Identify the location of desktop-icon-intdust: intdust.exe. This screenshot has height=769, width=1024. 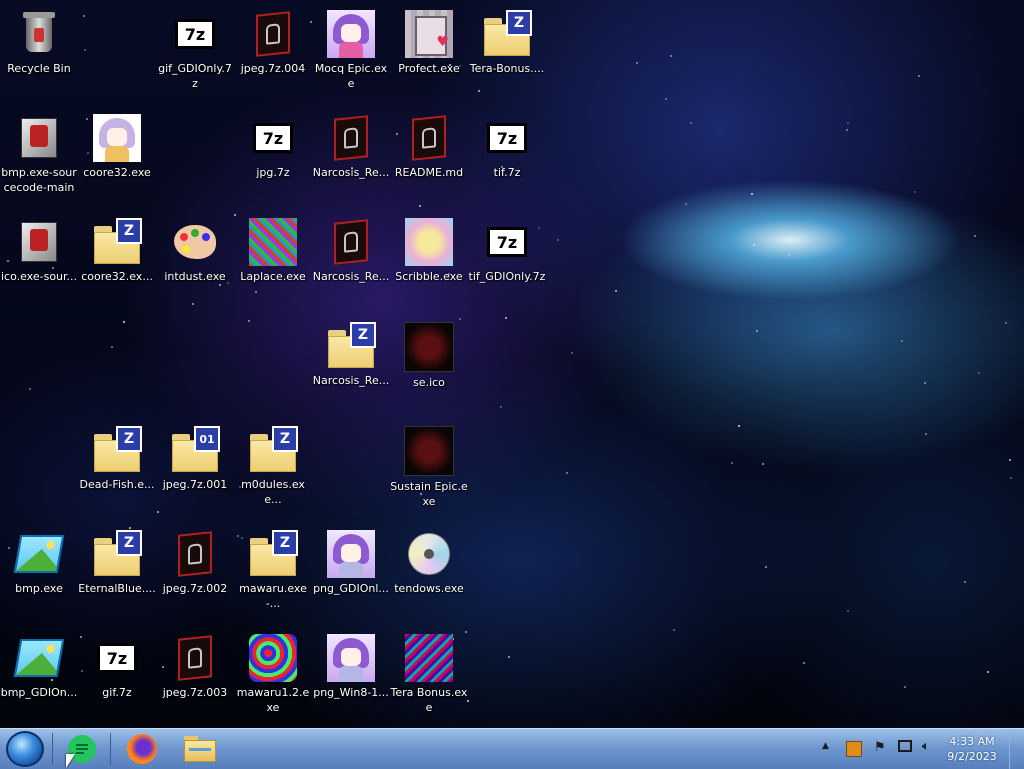
(195, 262).